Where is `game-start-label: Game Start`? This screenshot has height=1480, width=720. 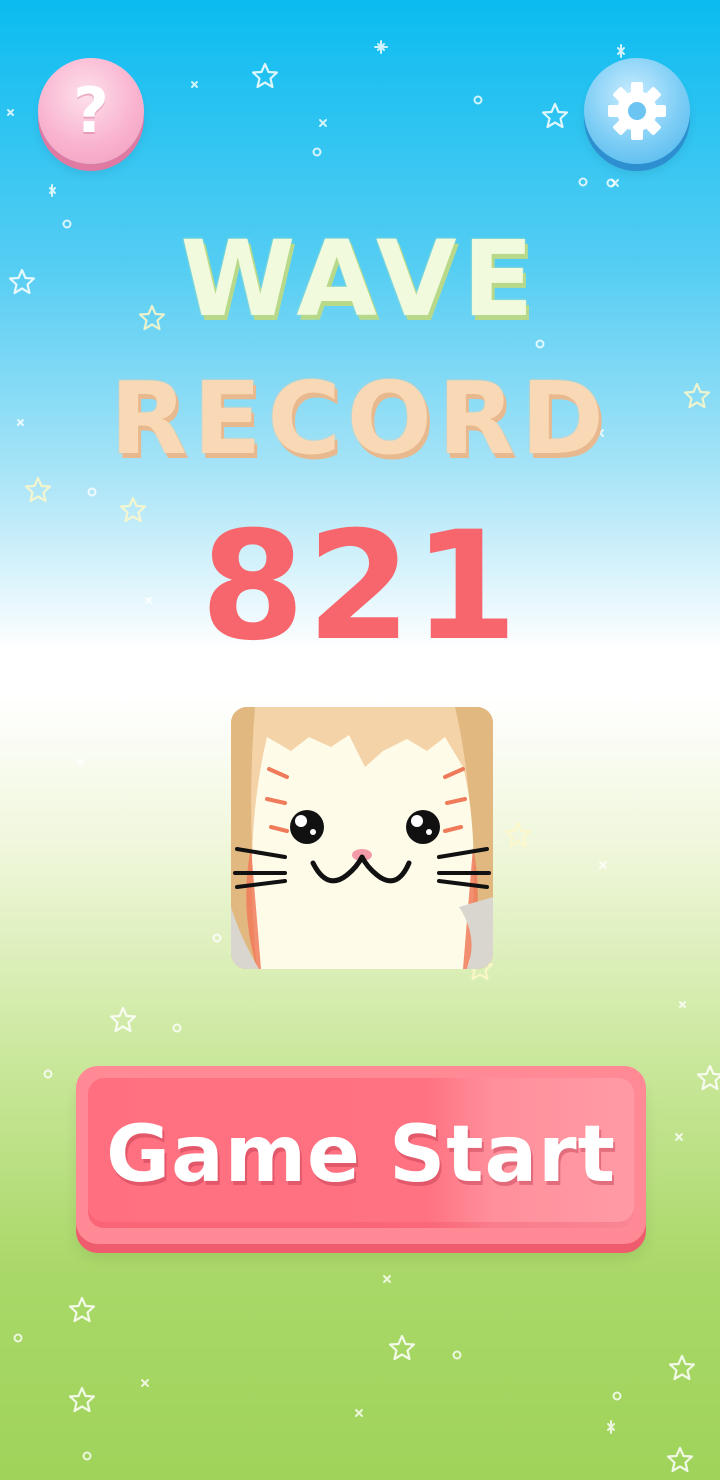
game-start-label: Game Start is located at coordinates (361, 1155).